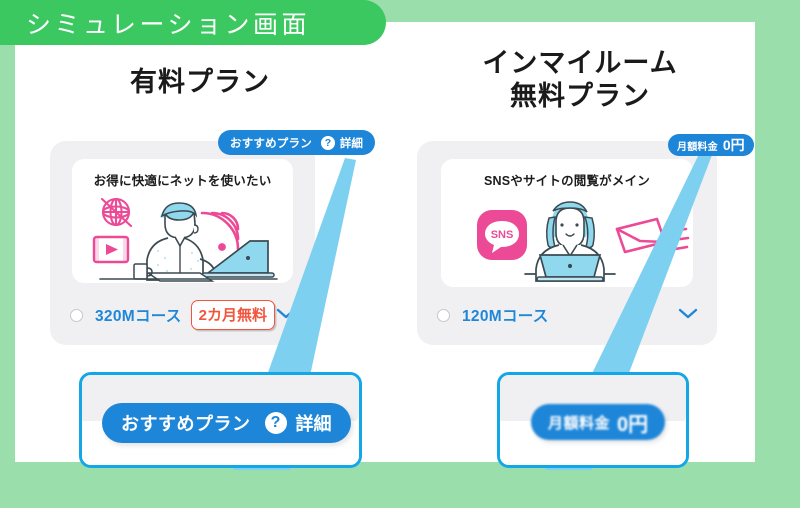 This screenshot has height=508, width=800. I want to click on plan-card-paid-row: 320Mコース 2カ月無料, so click(182, 315).